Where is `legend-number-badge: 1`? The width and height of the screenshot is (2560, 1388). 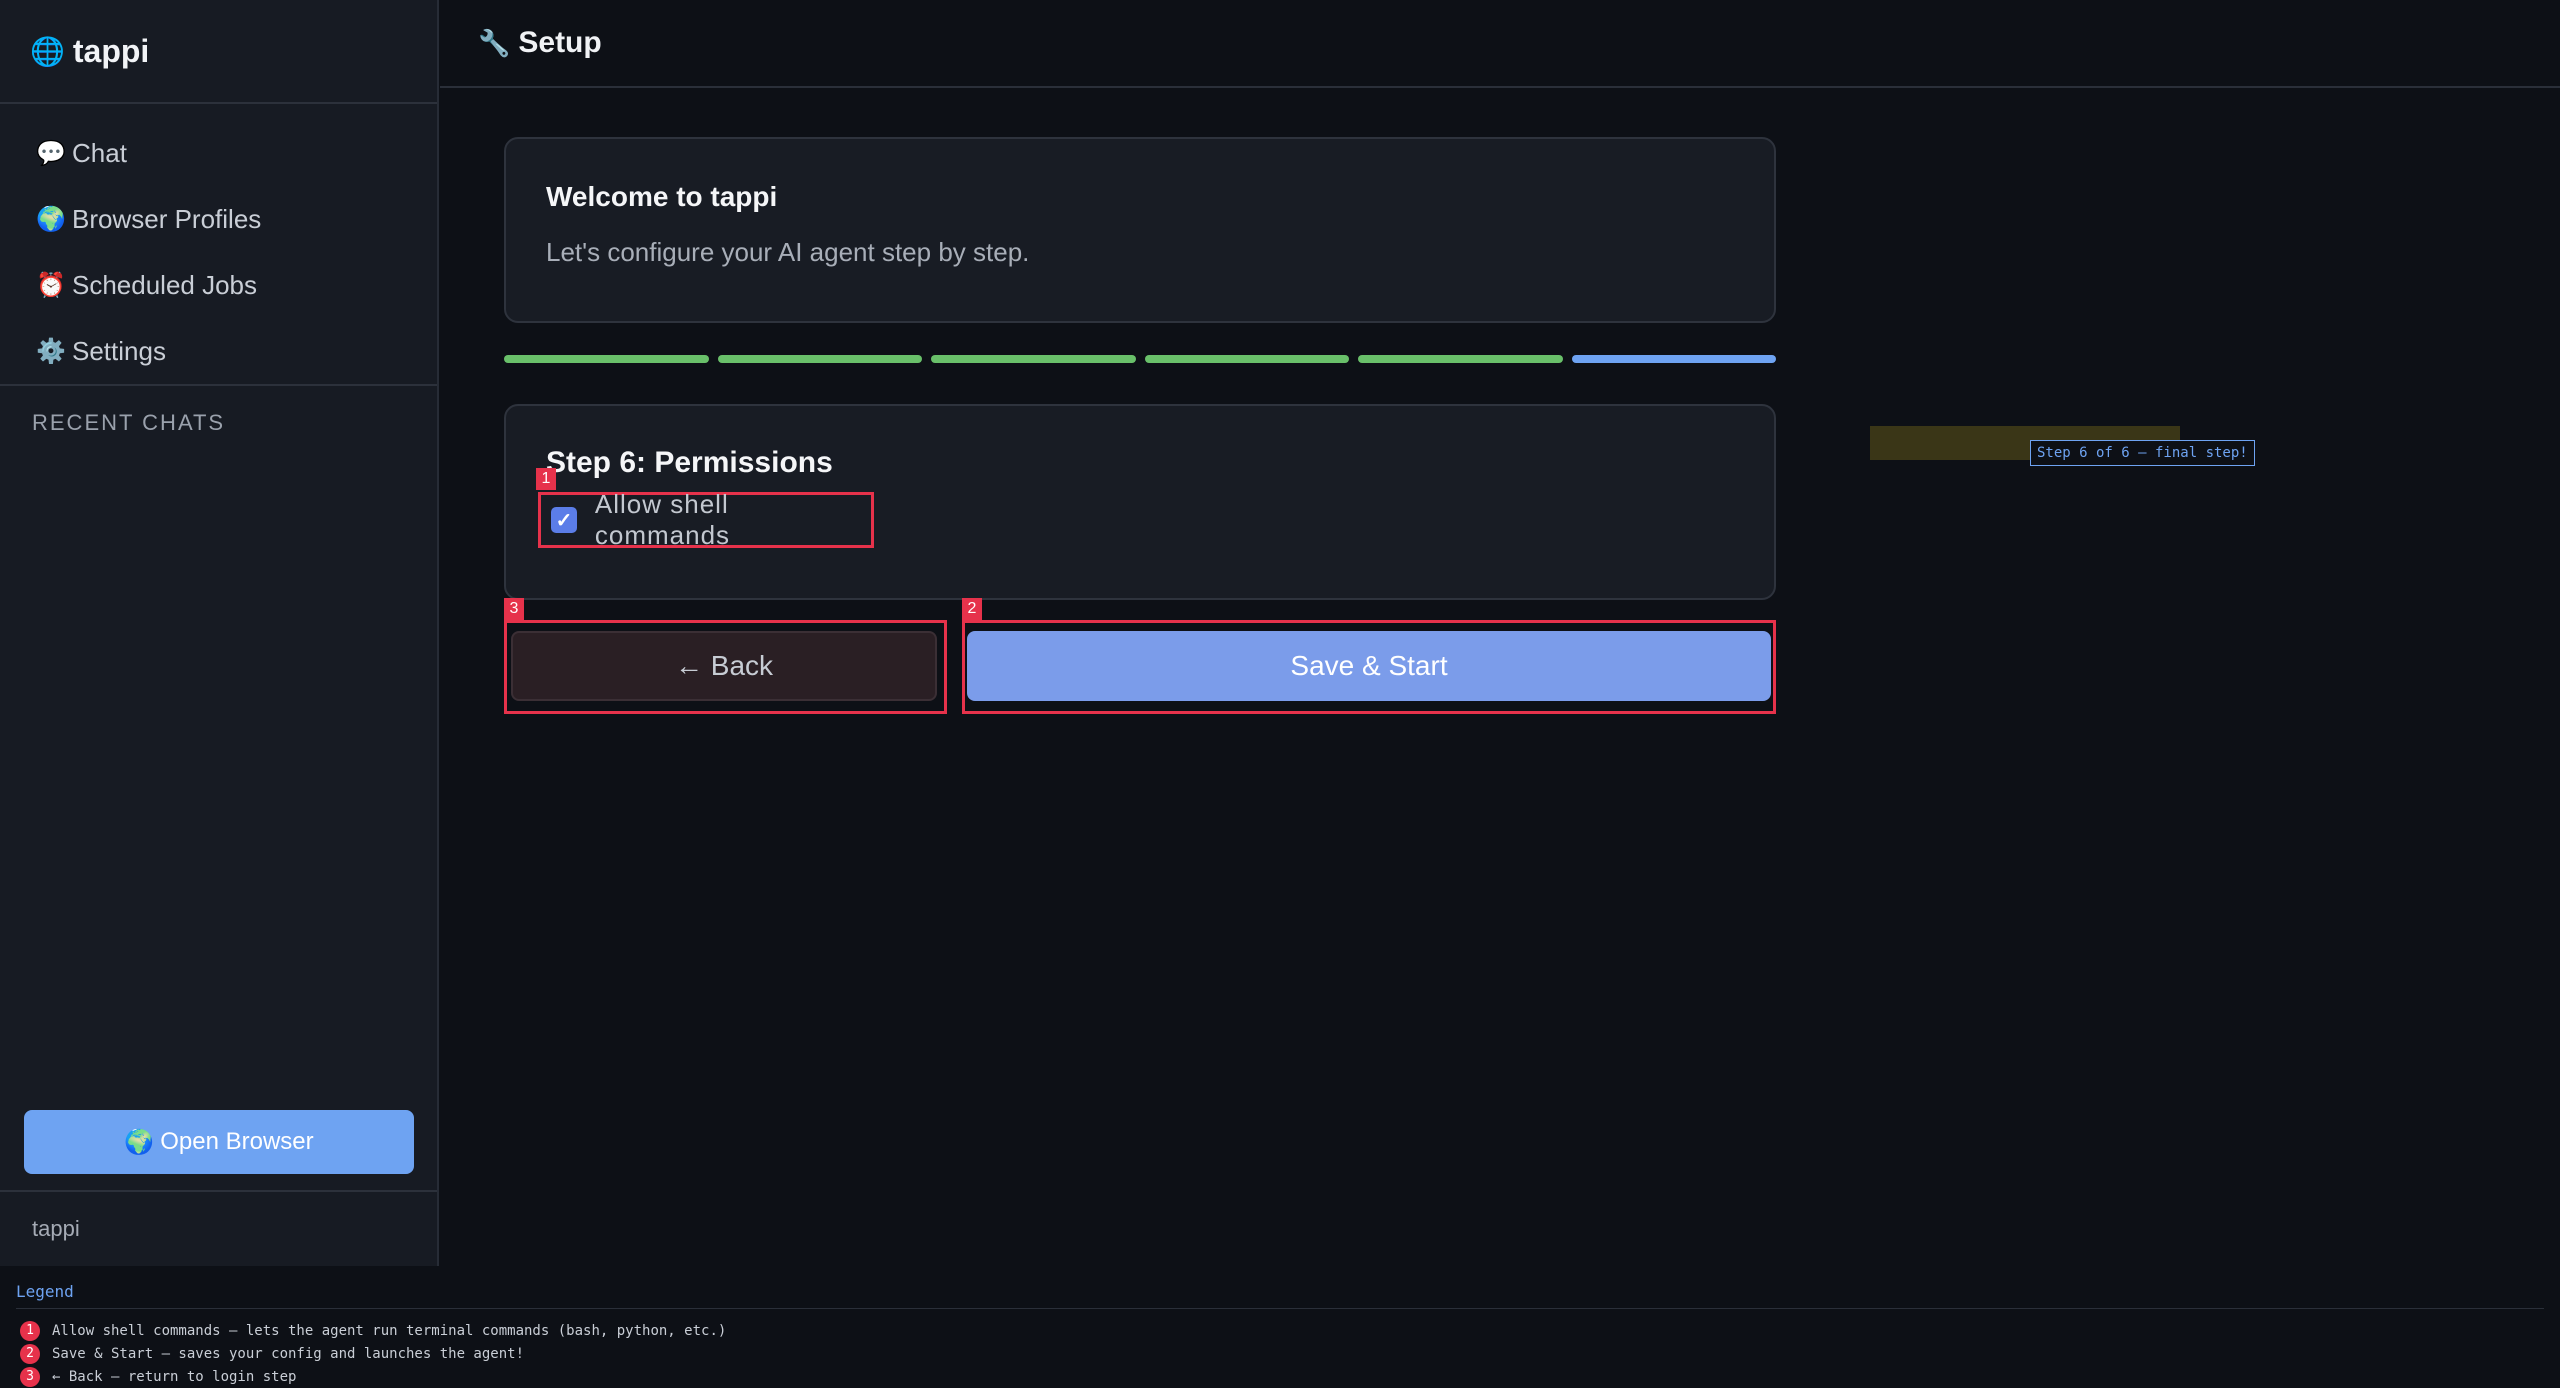 legend-number-badge: 1 is located at coordinates (30, 1331).